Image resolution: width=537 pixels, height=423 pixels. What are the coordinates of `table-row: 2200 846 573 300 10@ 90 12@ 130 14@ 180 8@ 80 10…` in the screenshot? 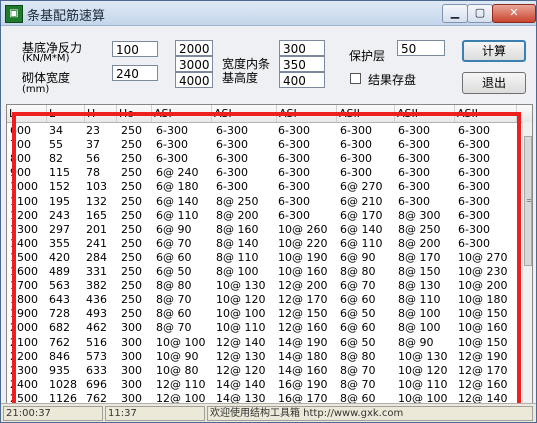 It's located at (262, 357).